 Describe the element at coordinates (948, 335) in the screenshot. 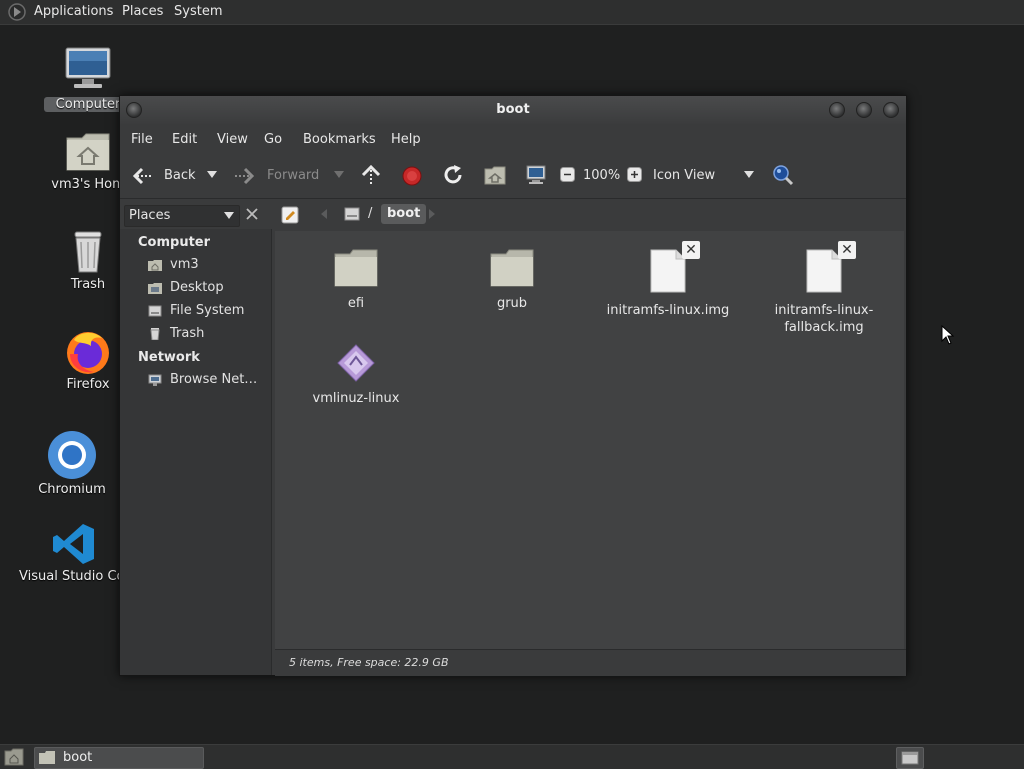

I see `mouse-cursor-icon` at that location.